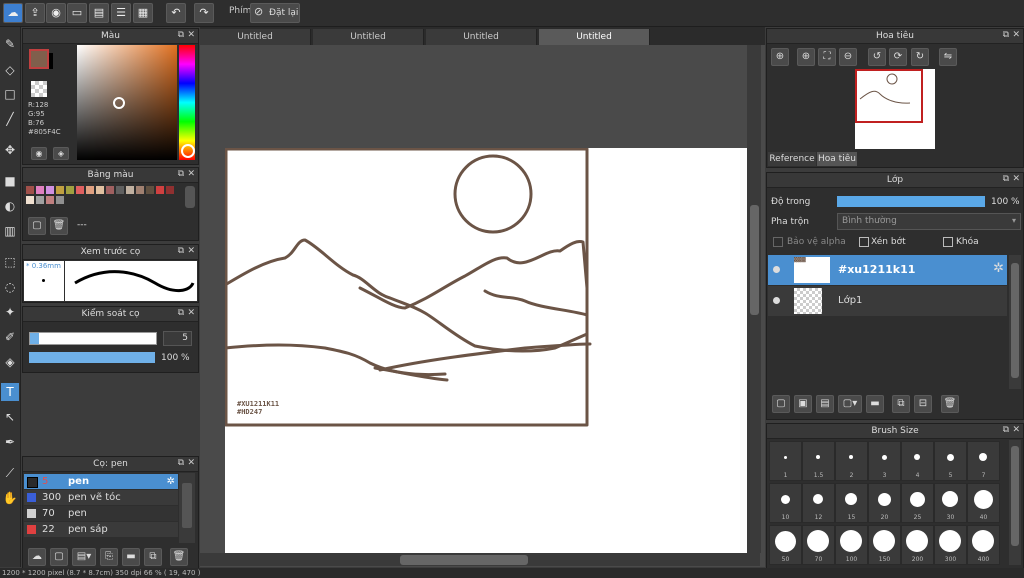 The height and width of the screenshot is (578, 1024). What do you see at coordinates (917, 503) in the screenshot?
I see `brush-size-cell: 25` at bounding box center [917, 503].